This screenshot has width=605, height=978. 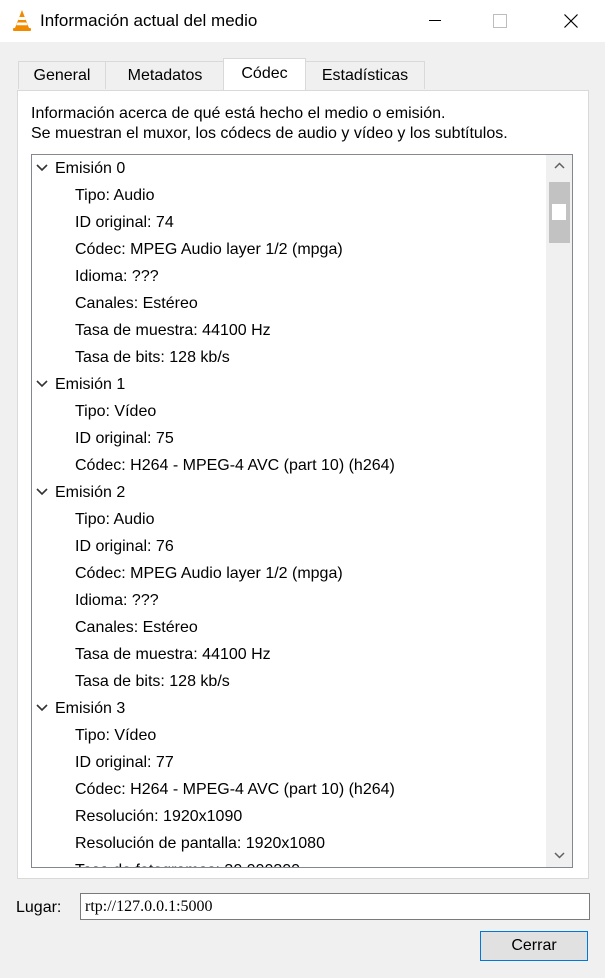 What do you see at coordinates (335, 906) in the screenshot?
I see `location-field` at bounding box center [335, 906].